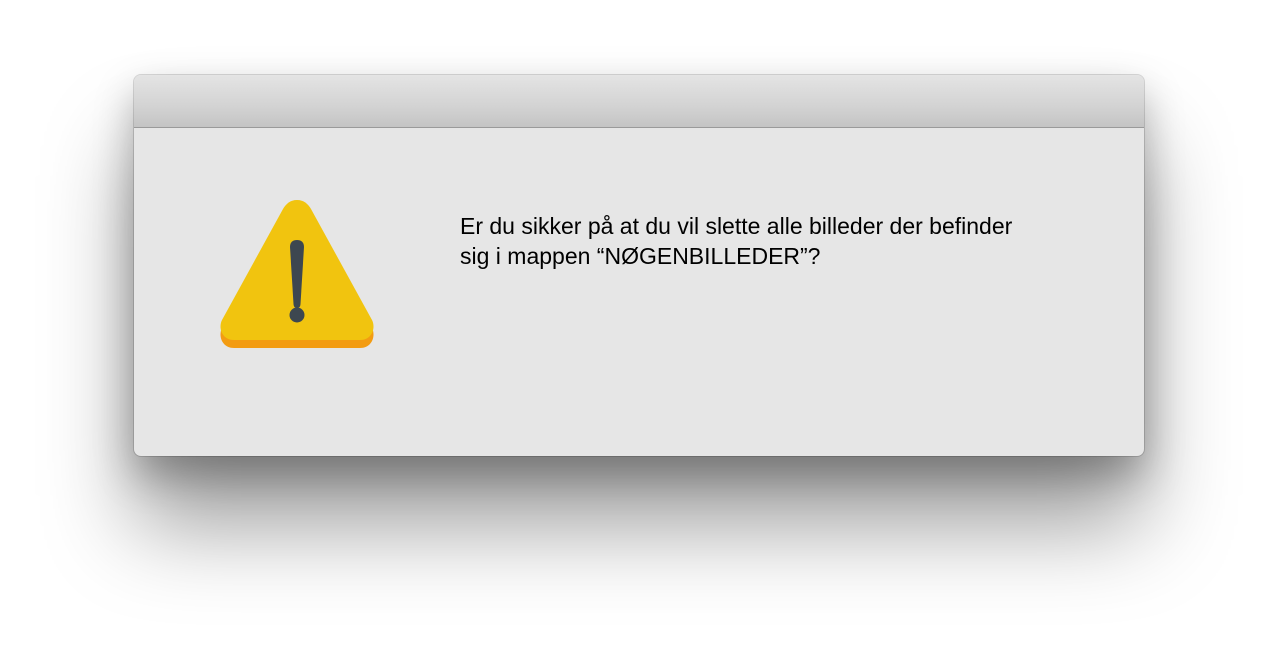 The width and height of the screenshot is (1278, 649). I want to click on dialog-titlebar, so click(639, 101).